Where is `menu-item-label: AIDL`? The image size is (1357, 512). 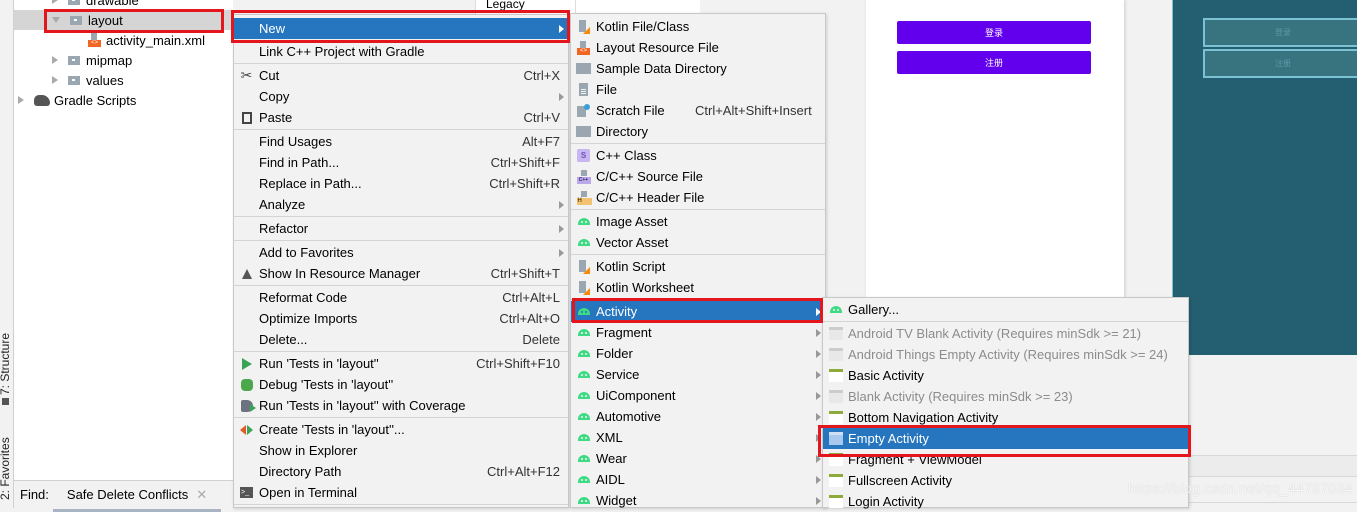
menu-item-label: AIDL is located at coordinates (610, 479).